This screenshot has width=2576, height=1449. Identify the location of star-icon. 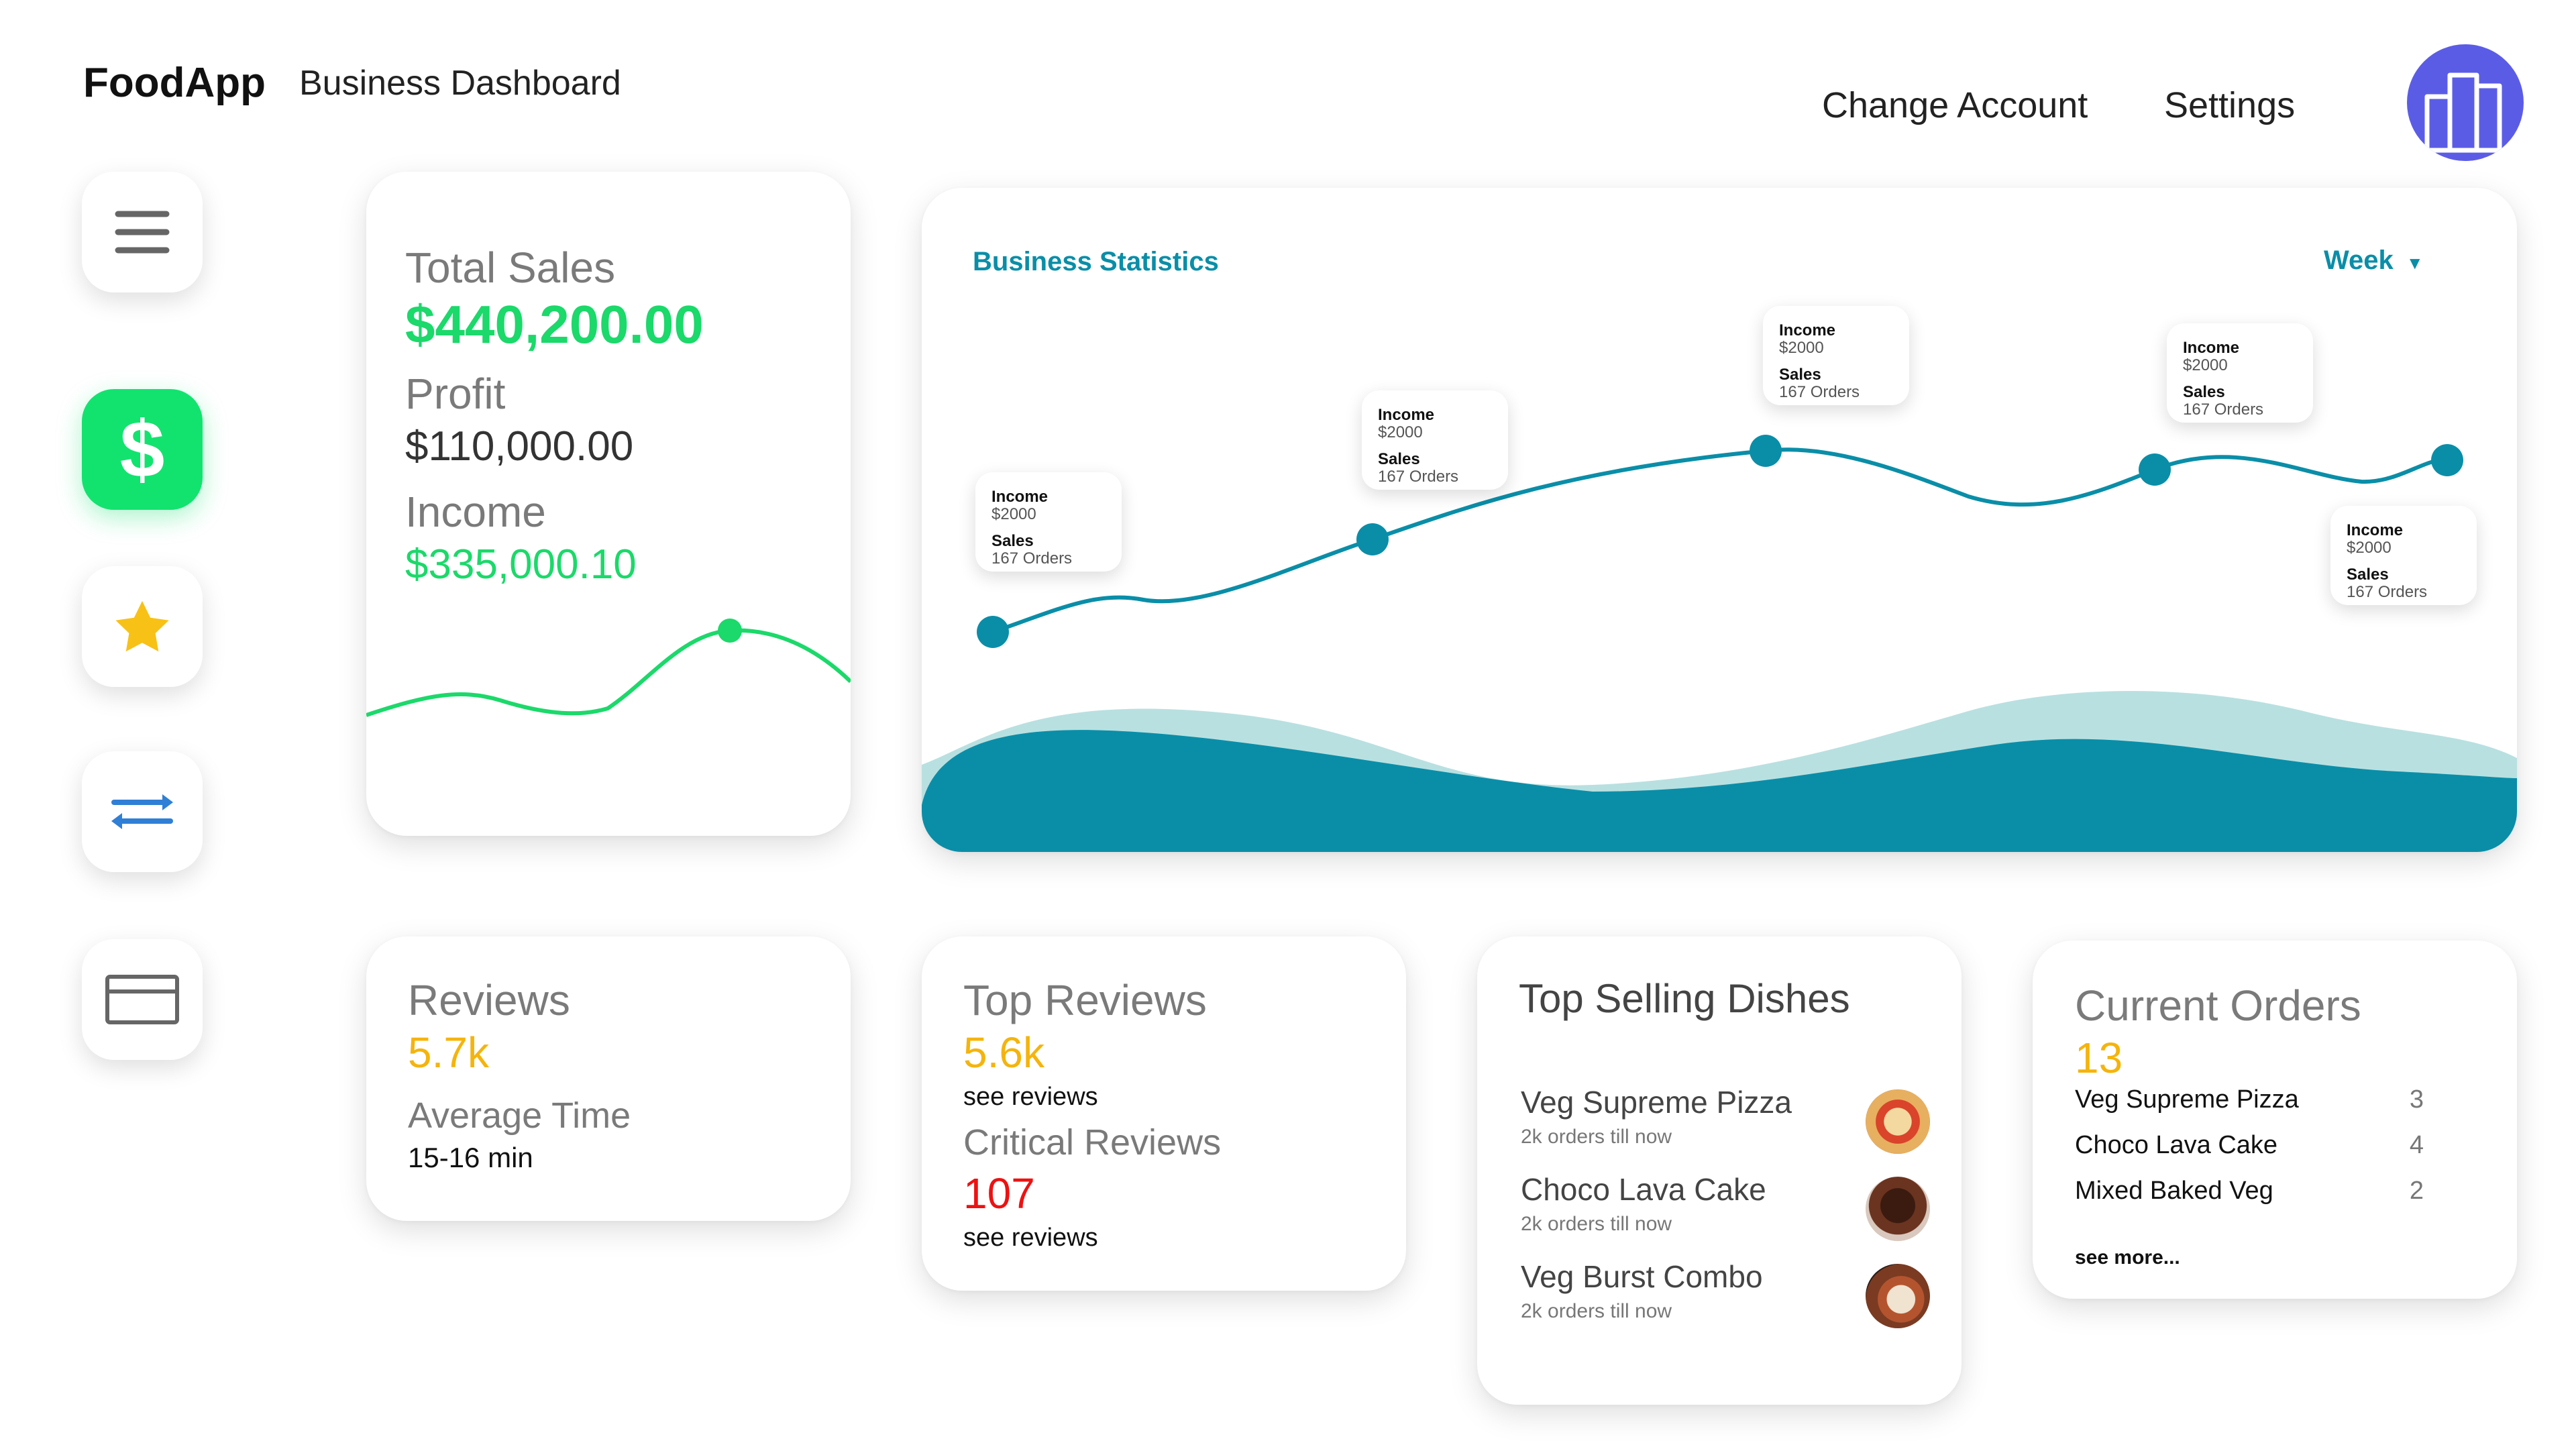
(142, 626).